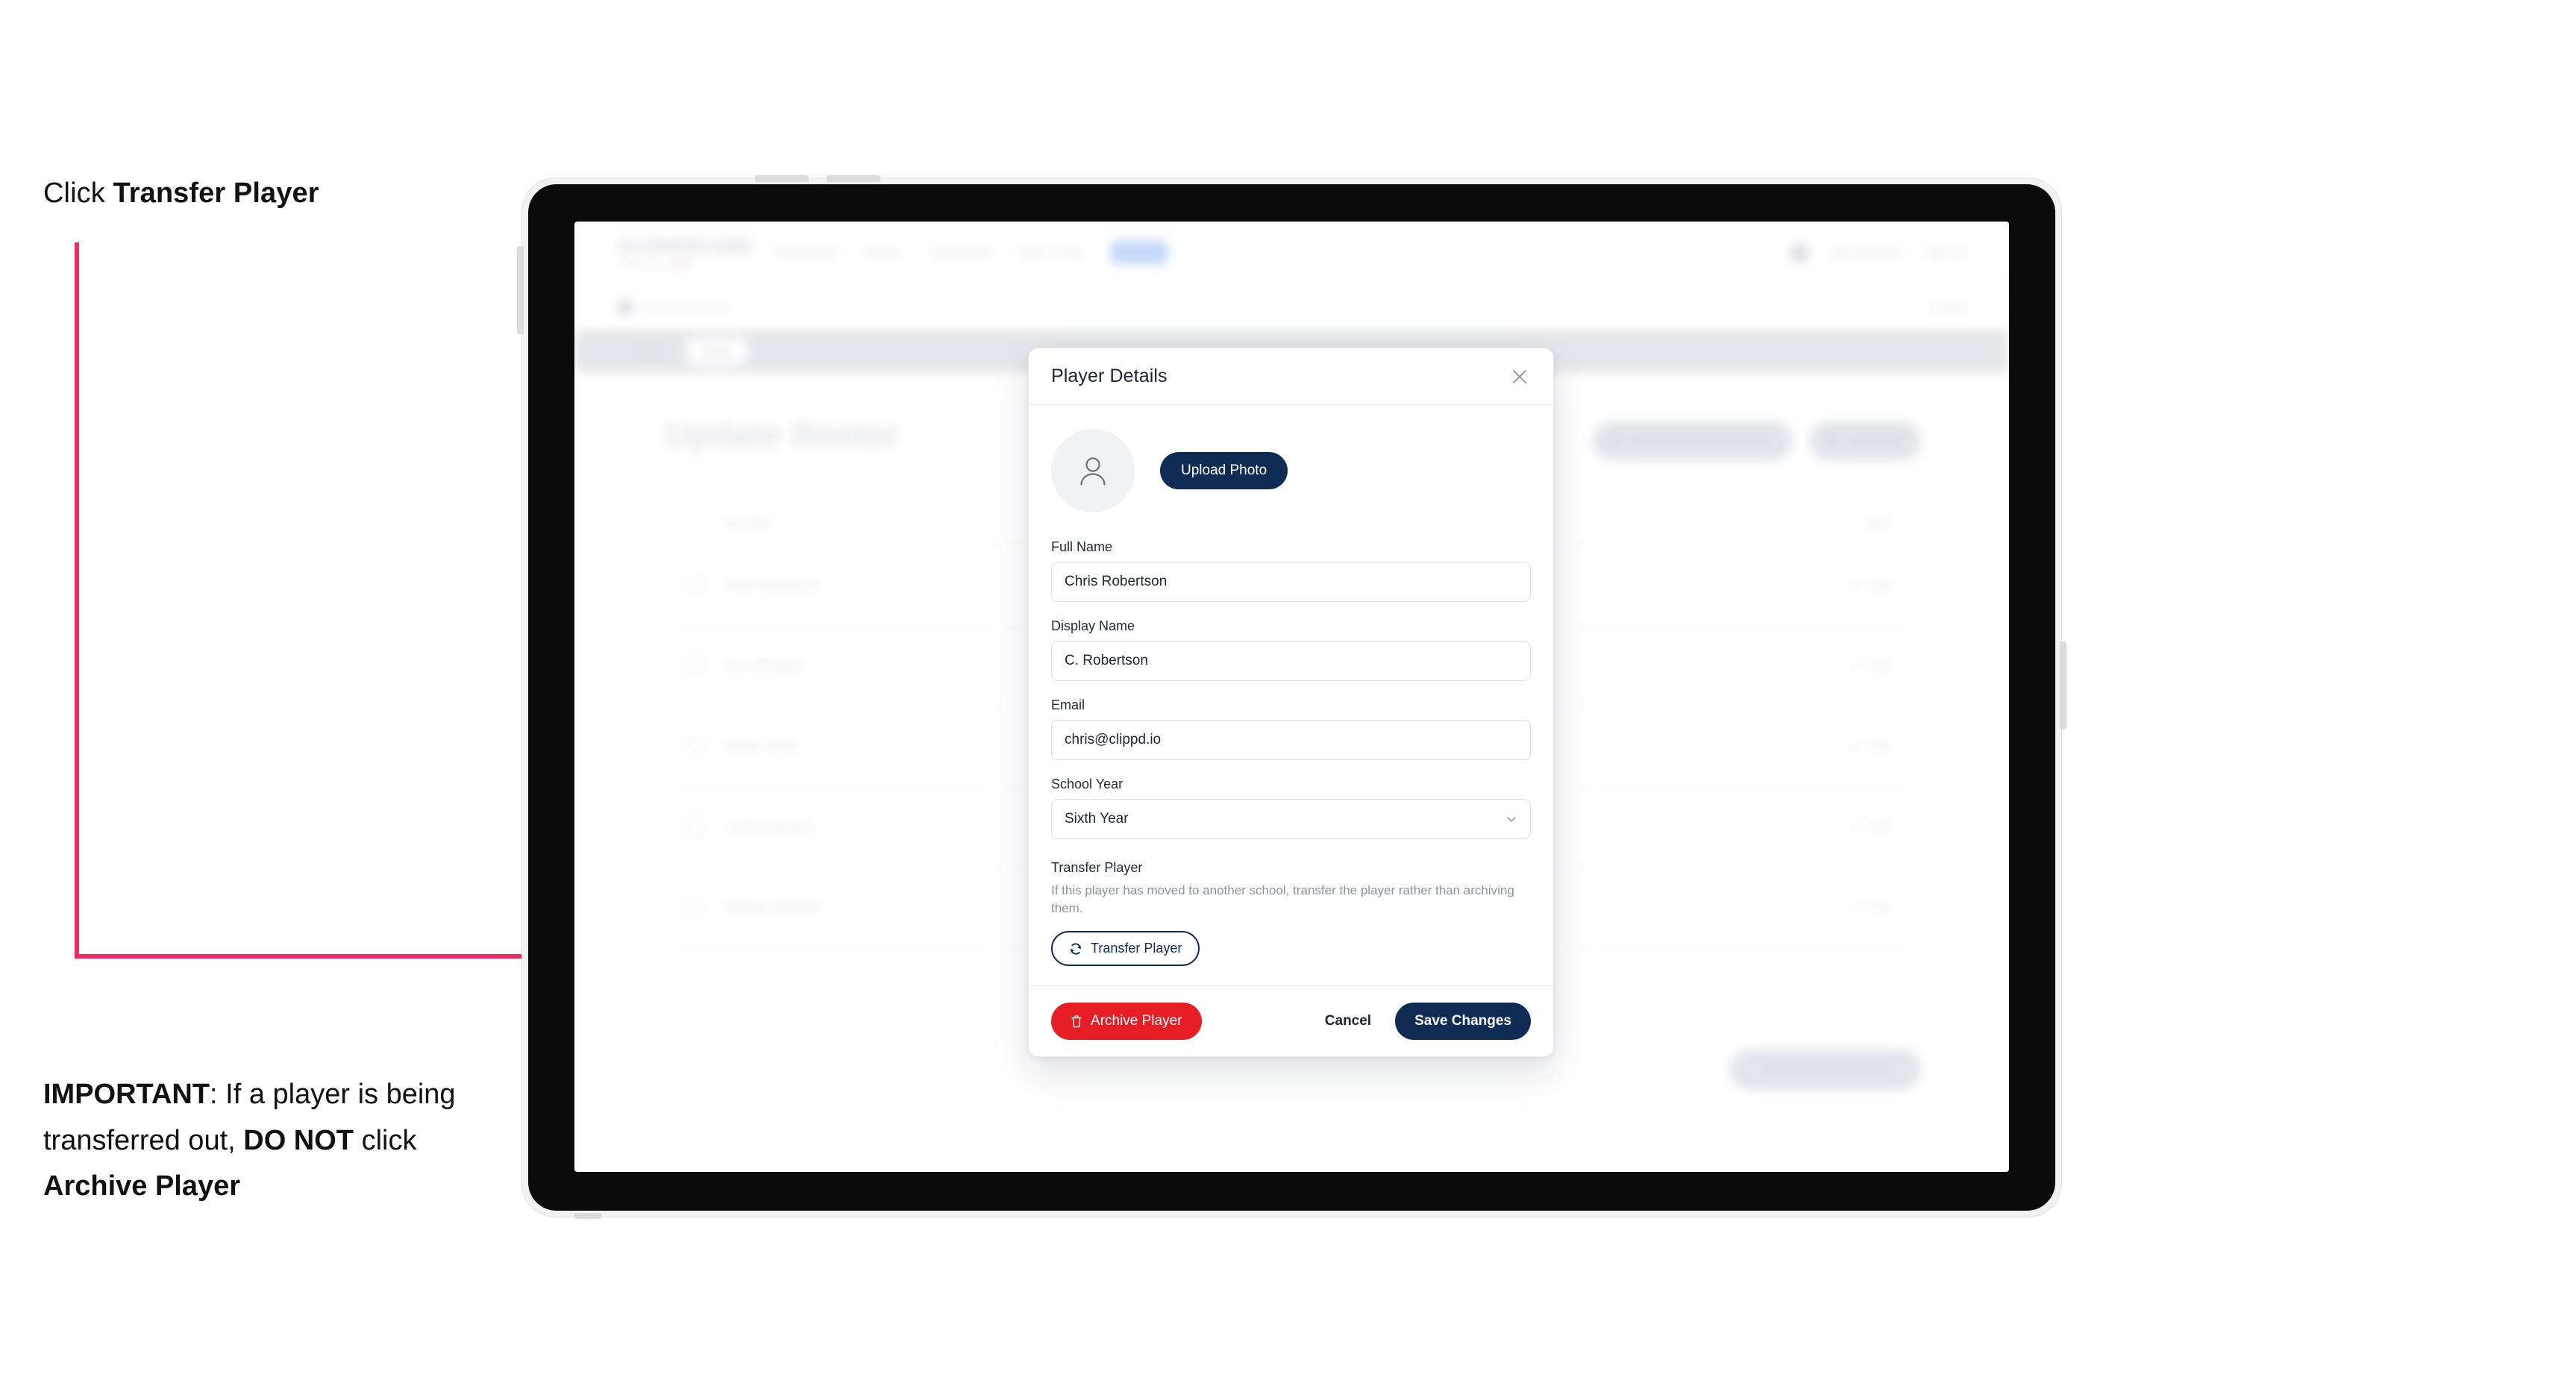 Image resolution: width=2576 pixels, height=1386 pixels. I want to click on close-icon, so click(1519, 376).